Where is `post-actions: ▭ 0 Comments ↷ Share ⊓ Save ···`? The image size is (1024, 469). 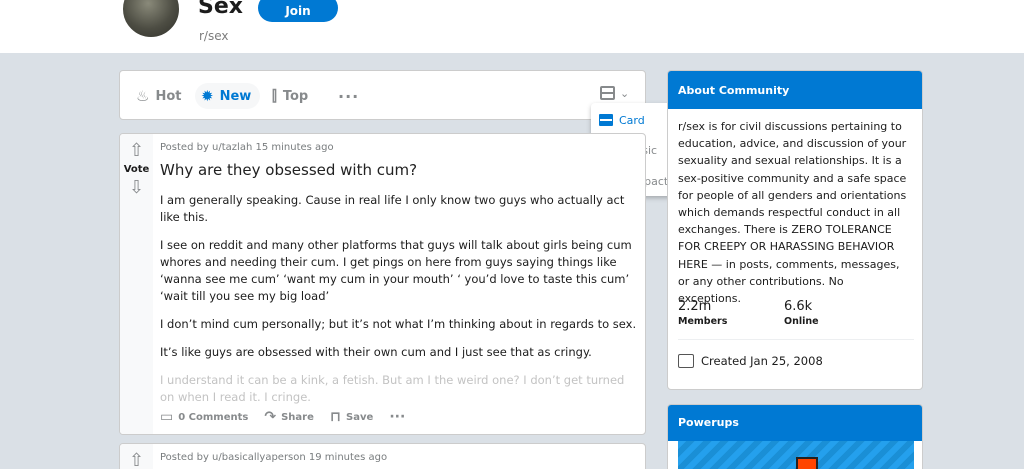
post-actions: ▭ 0 Comments ↷ Share ⊓ Save ··· is located at coordinates (290, 417).